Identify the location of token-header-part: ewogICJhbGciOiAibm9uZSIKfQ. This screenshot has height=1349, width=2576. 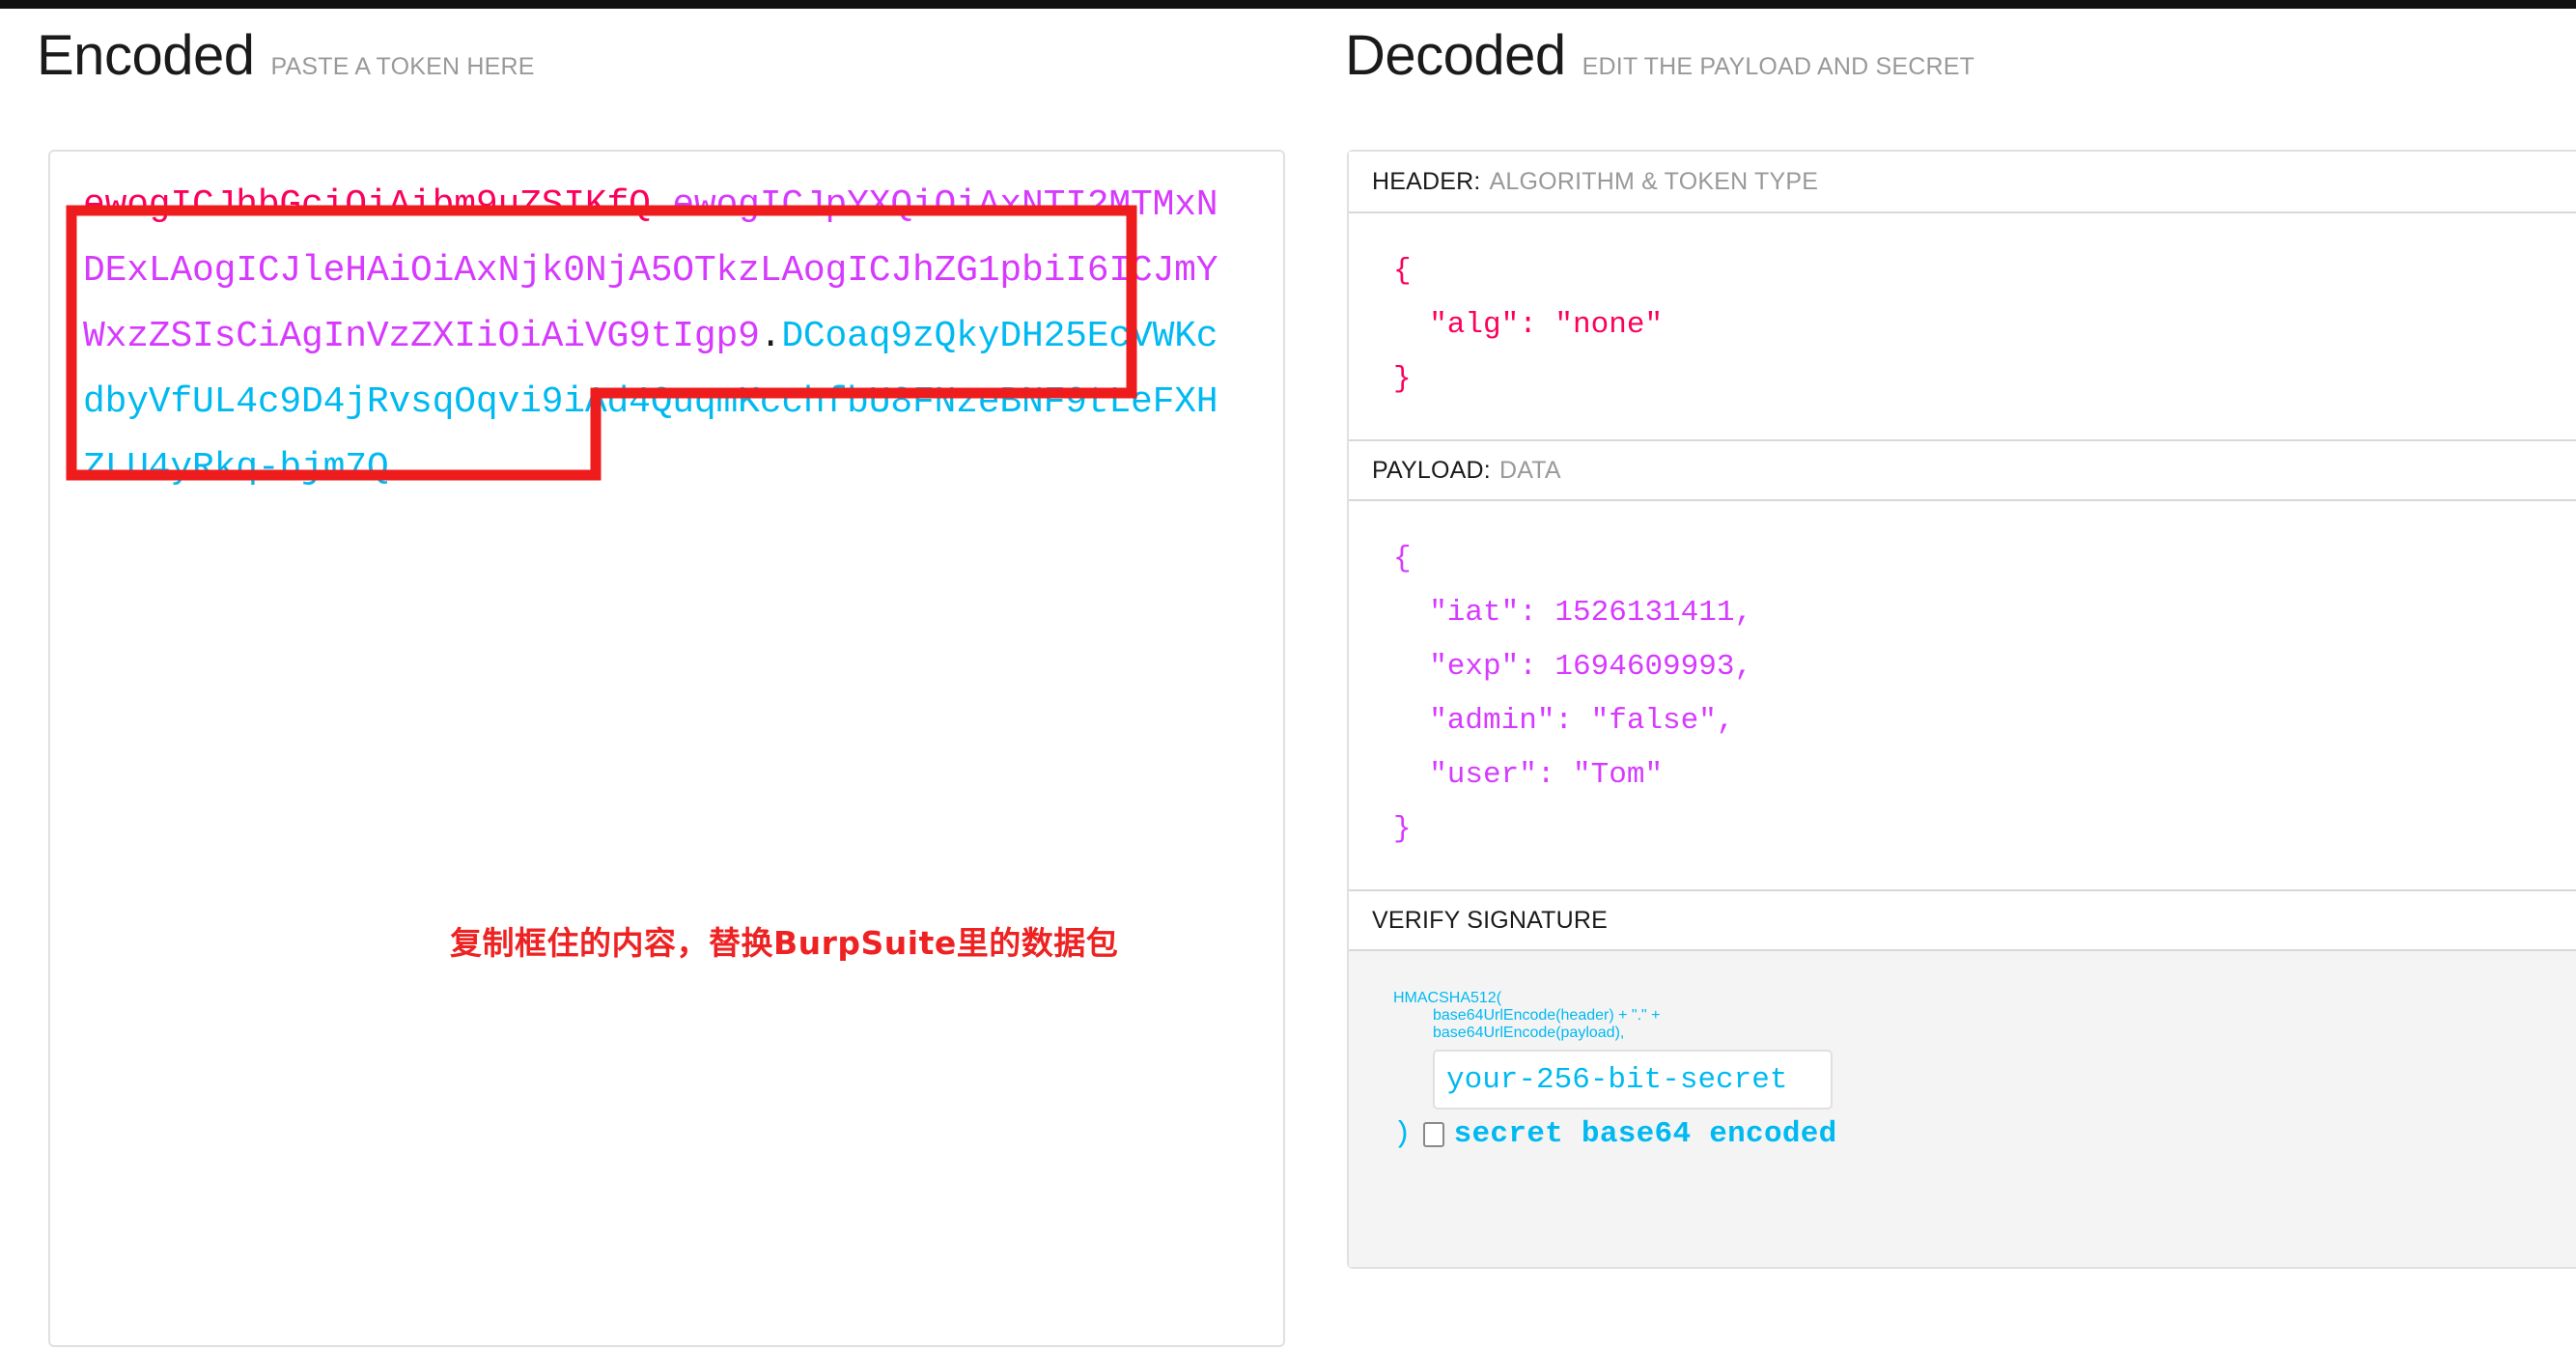
(367, 205).